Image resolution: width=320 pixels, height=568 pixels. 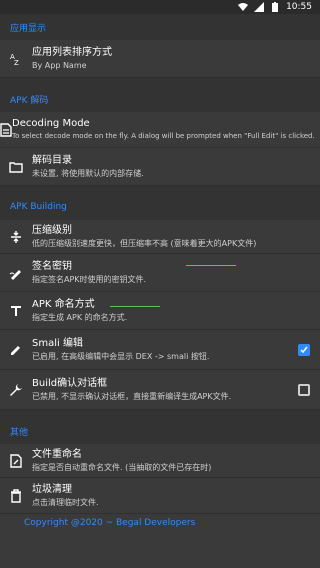 I want to click on pencil-icon, so click(x=16, y=350).